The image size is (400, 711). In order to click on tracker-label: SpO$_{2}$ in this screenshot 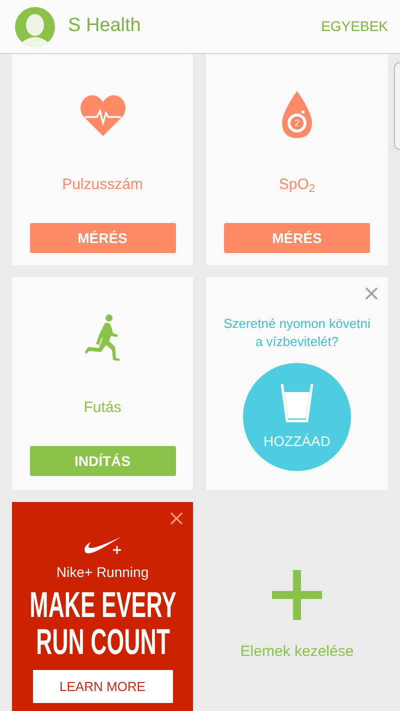, I will do `click(297, 185)`.